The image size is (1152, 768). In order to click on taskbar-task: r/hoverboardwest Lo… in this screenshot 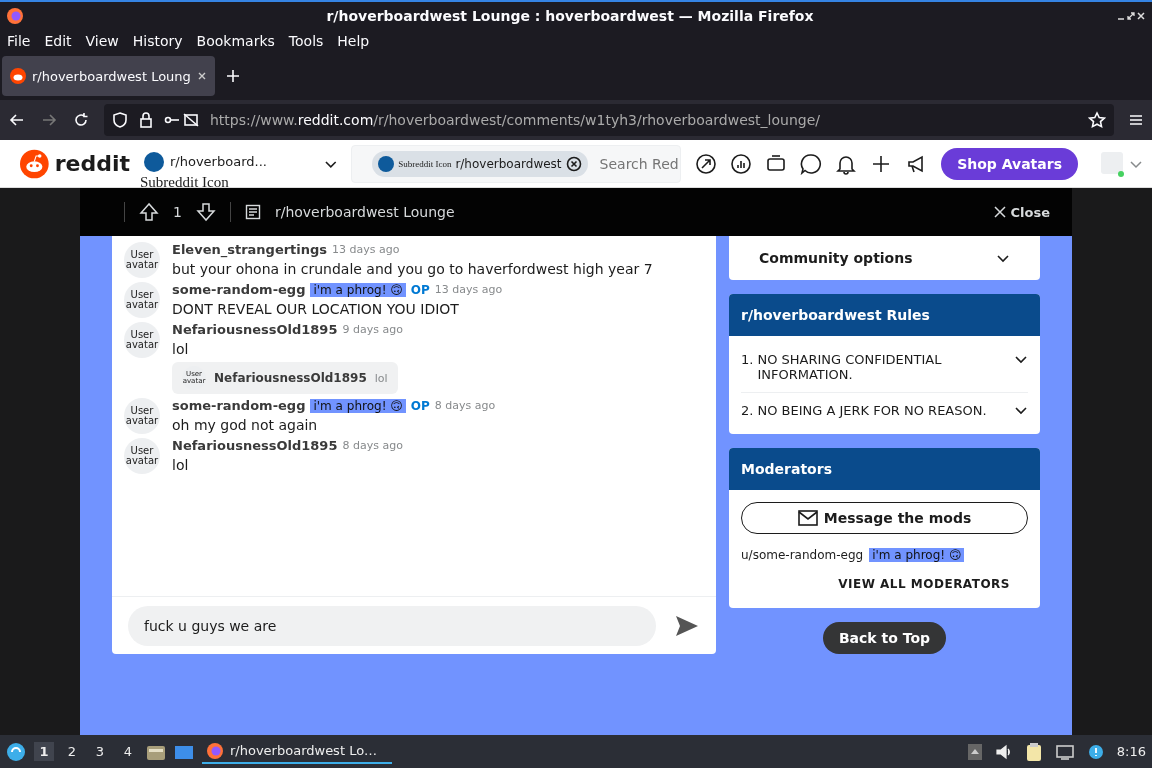, I will do `click(297, 751)`.